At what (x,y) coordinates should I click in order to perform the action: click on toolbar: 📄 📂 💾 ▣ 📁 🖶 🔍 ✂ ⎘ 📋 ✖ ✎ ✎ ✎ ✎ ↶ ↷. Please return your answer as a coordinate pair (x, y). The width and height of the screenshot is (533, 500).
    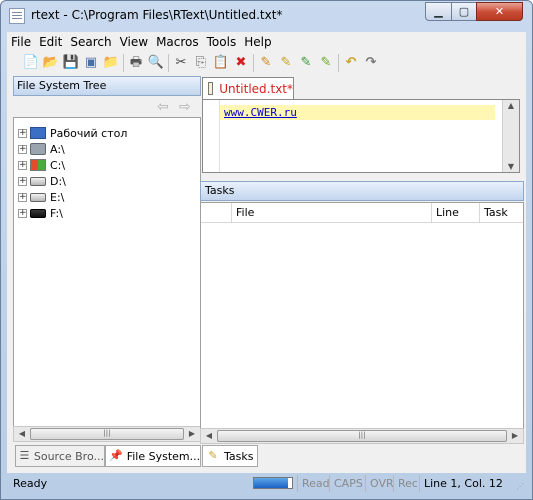
    Looking at the image, I should click on (266, 63).